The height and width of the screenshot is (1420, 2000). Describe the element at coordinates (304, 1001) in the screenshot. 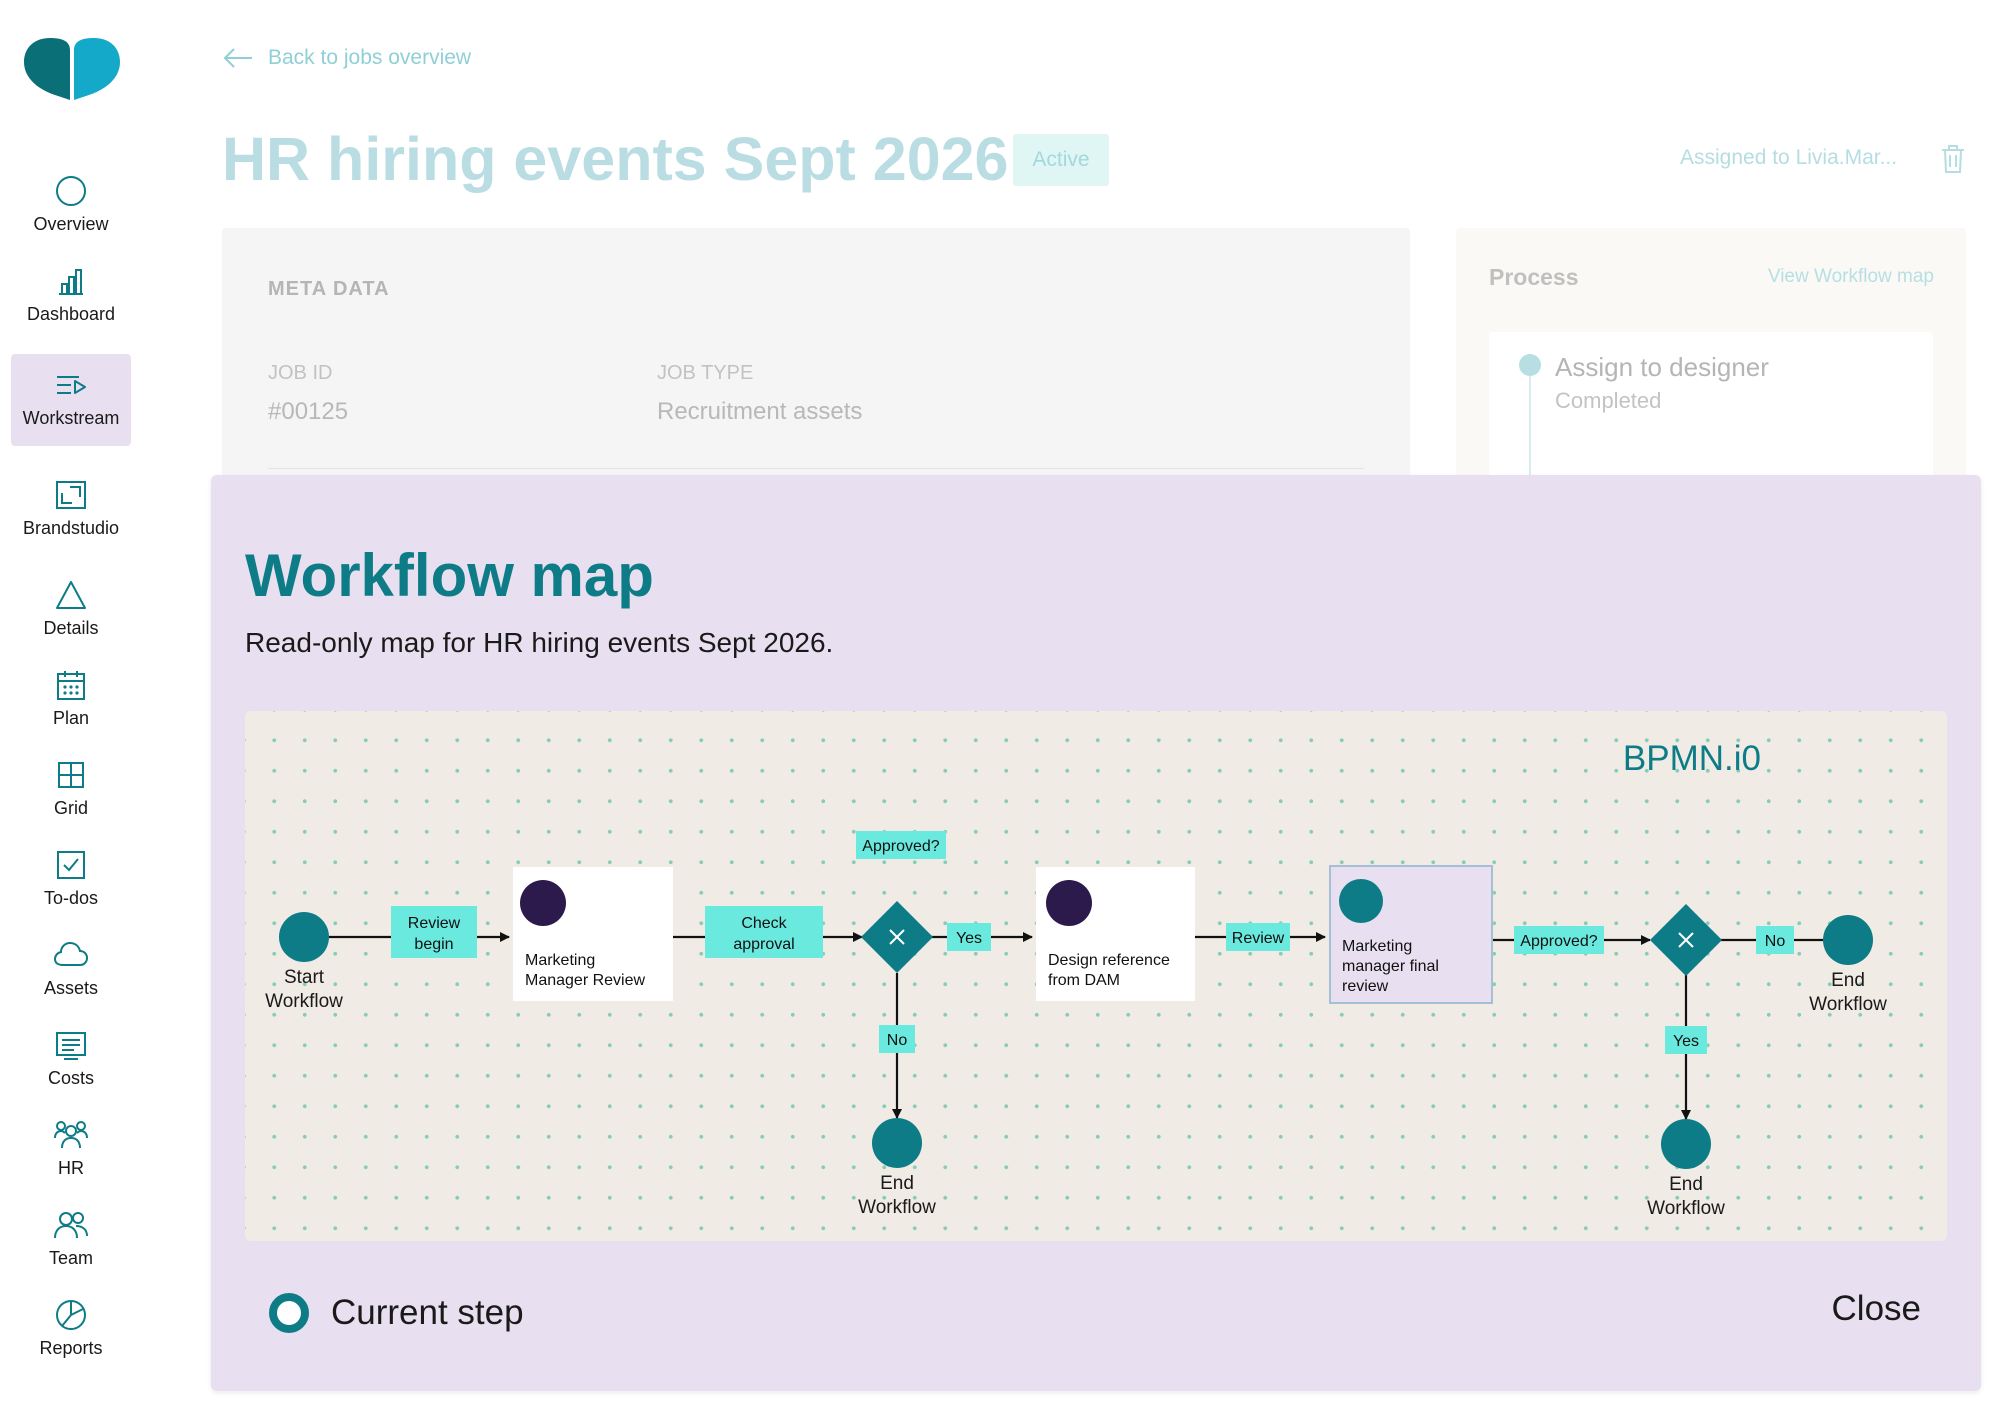

I see `start-event-label: Workflow` at that location.